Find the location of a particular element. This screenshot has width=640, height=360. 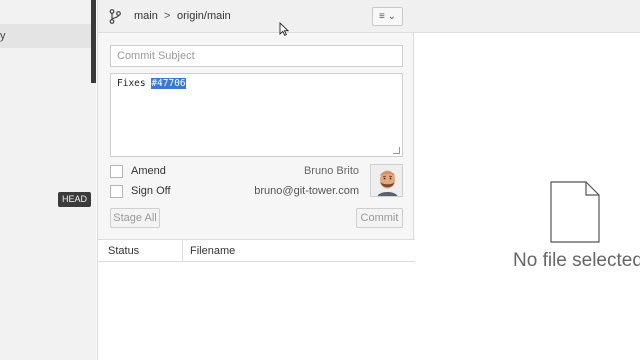

stage-all-button: Stage All is located at coordinates (135, 218).